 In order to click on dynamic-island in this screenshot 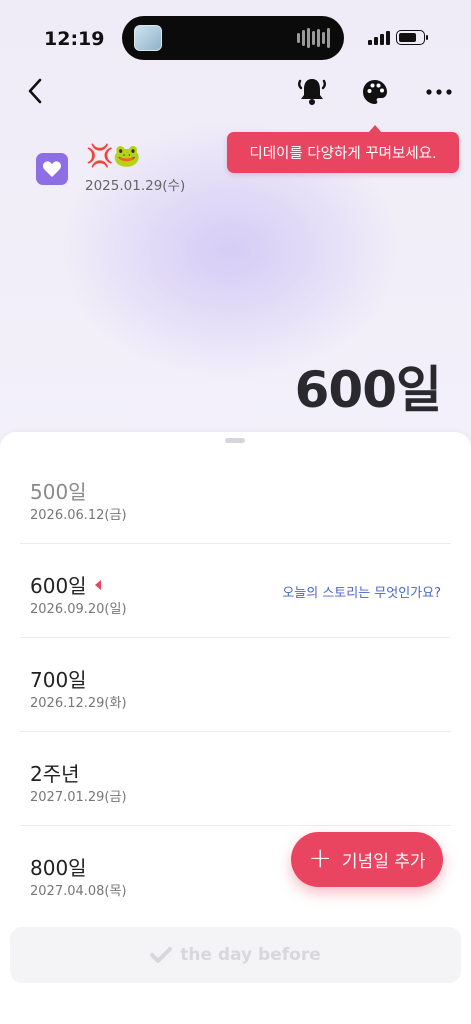, I will do `click(233, 38)`.